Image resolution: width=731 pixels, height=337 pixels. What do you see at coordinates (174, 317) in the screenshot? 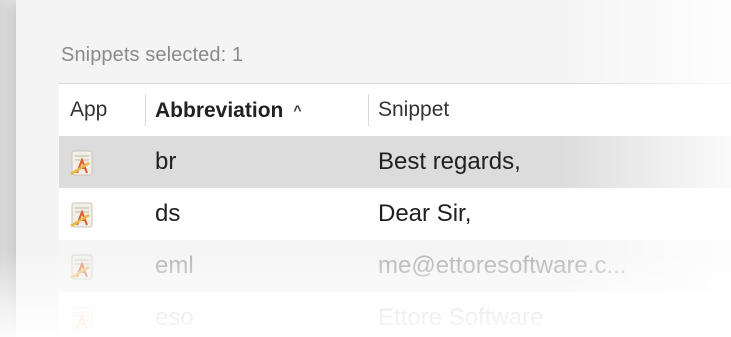
I see `abbreviation-cell: eso` at bounding box center [174, 317].